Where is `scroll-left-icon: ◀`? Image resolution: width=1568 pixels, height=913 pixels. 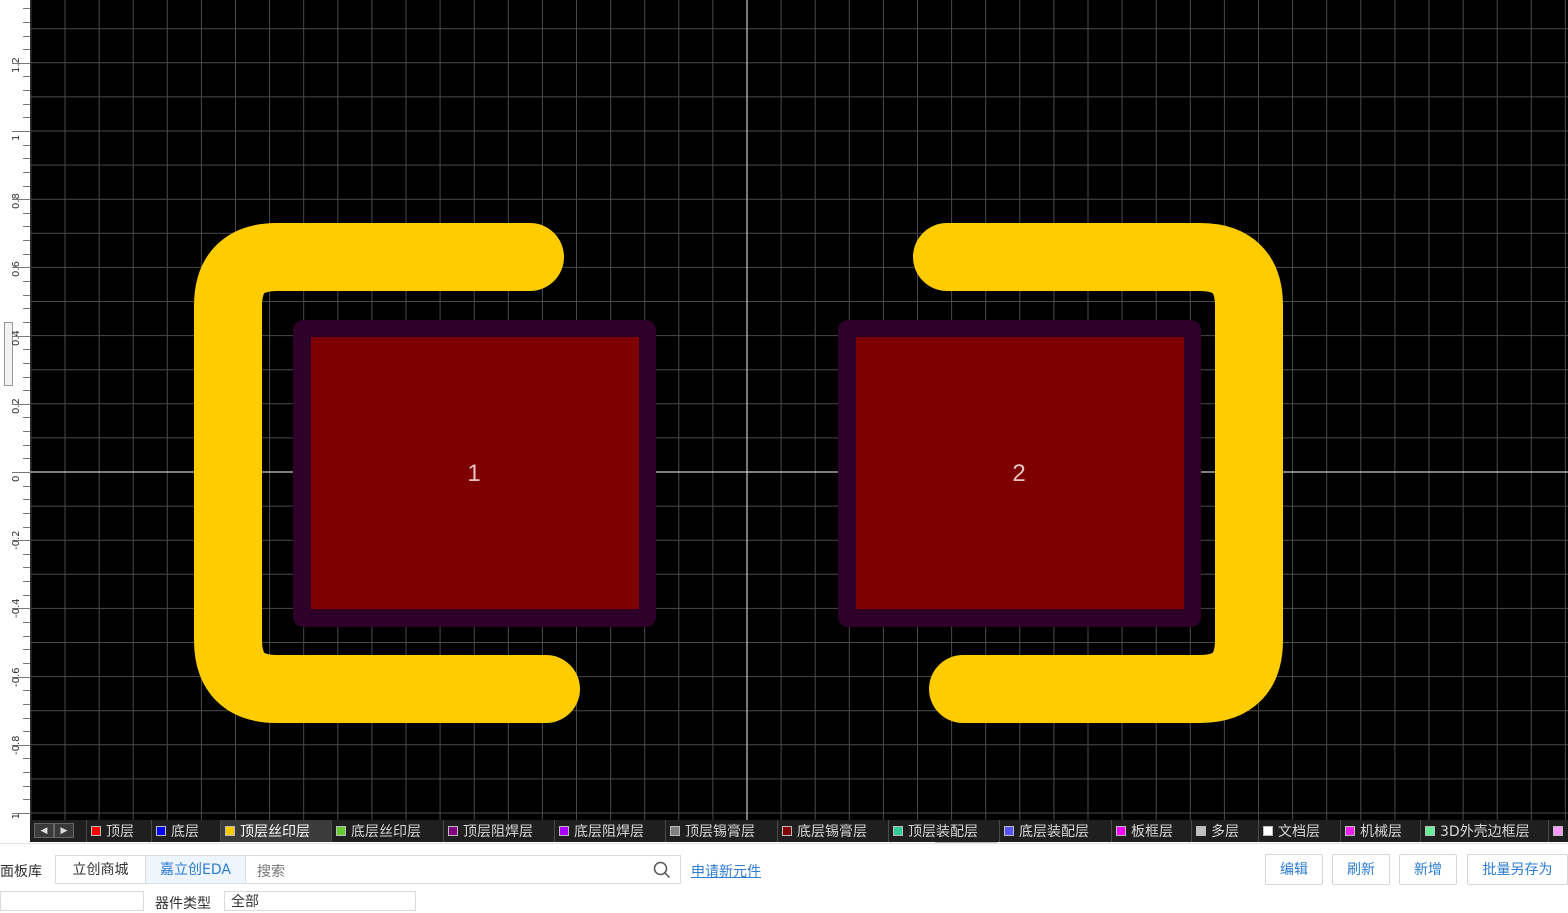 scroll-left-icon: ◀ is located at coordinates (44, 830).